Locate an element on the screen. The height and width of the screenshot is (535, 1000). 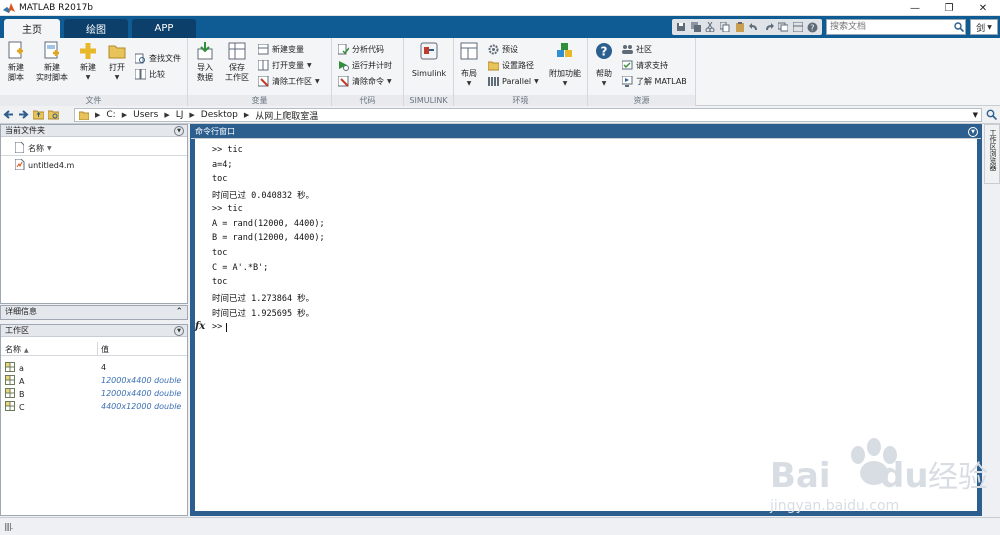
open-variable-button: 打开变量 ▼ is located at coordinates (285, 65).